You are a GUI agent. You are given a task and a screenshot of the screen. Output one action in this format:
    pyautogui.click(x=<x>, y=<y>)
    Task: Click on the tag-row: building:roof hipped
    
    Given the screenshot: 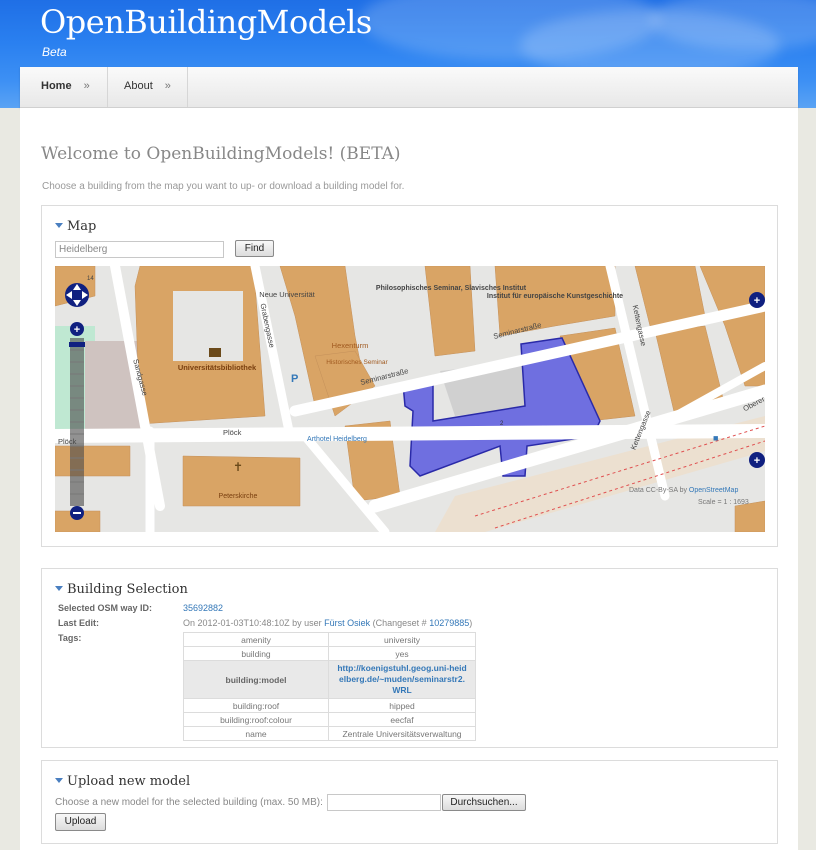 What is the action you would take?
    pyautogui.click(x=329, y=705)
    